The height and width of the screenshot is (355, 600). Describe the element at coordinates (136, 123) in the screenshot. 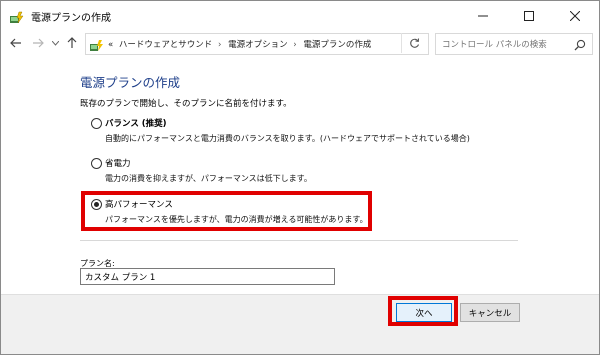

I see `option-balanced-label: バランス (推奨)` at that location.